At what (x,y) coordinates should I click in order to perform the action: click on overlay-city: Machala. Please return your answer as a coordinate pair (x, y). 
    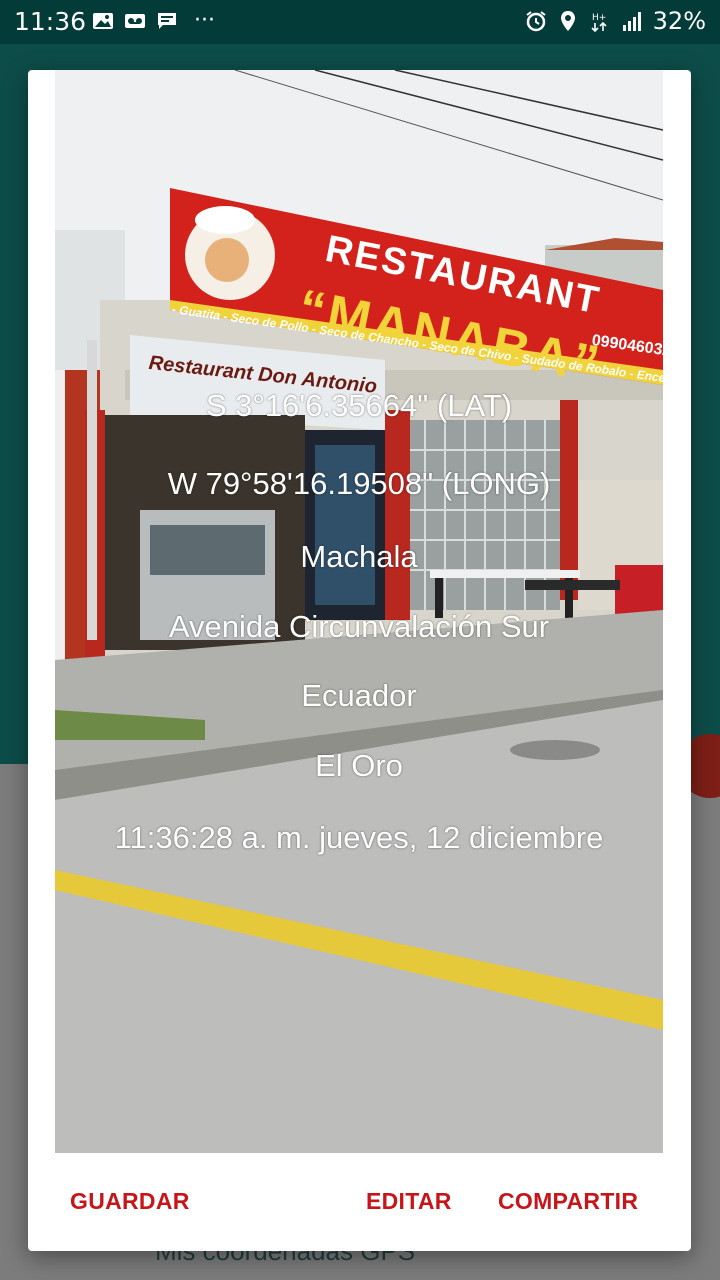
    Looking at the image, I should click on (359, 556).